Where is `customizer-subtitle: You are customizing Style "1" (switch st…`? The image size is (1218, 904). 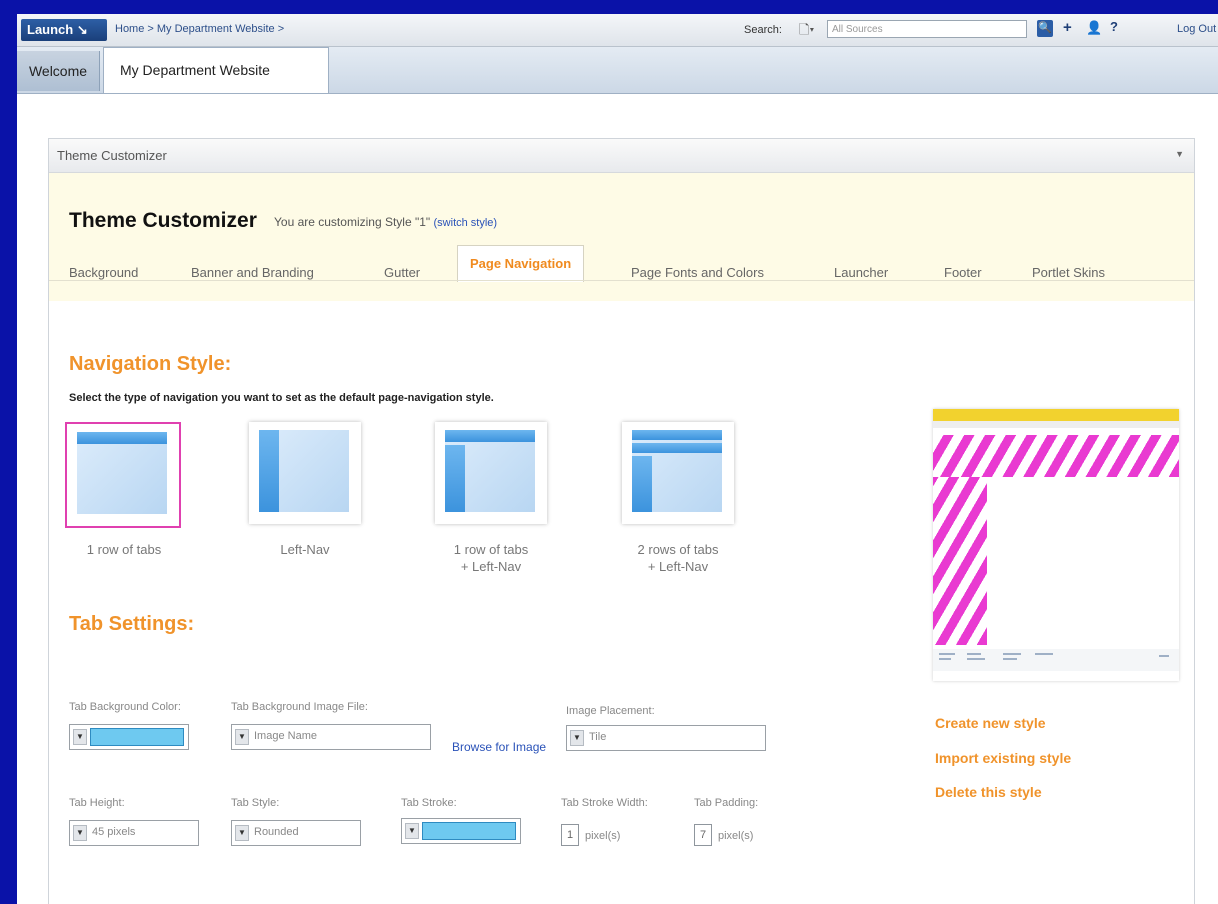
customizer-subtitle: You are customizing Style "1" (switch st… is located at coordinates (385, 222).